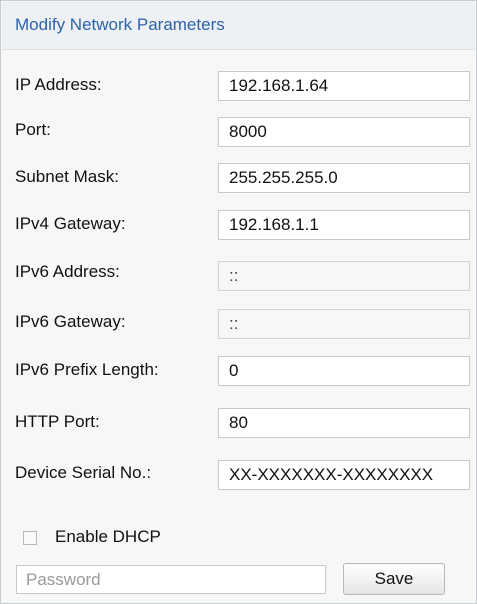 The height and width of the screenshot is (604, 477). Describe the element at coordinates (344, 132) in the screenshot. I see `port-field: 8000` at that location.